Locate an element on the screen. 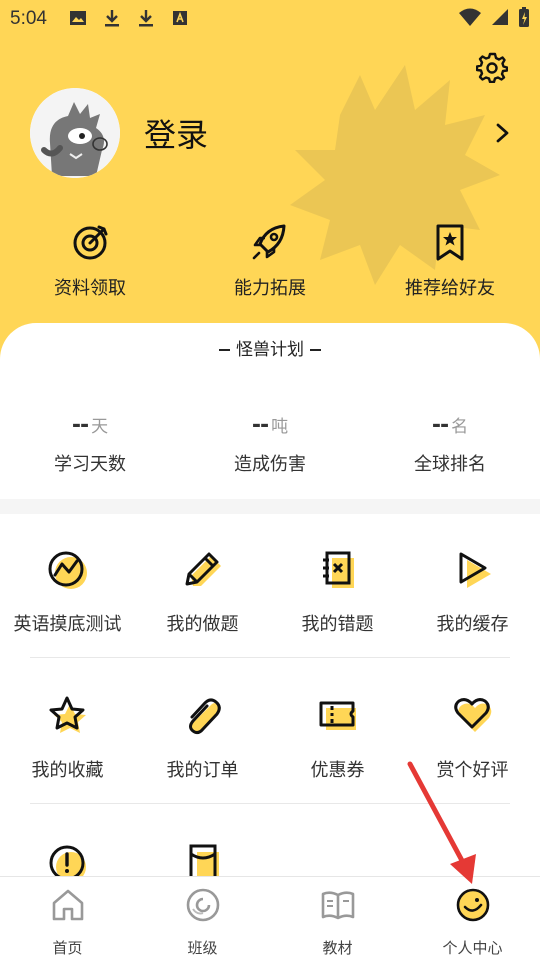  status-bar: 5:04 is located at coordinates (270, 18).